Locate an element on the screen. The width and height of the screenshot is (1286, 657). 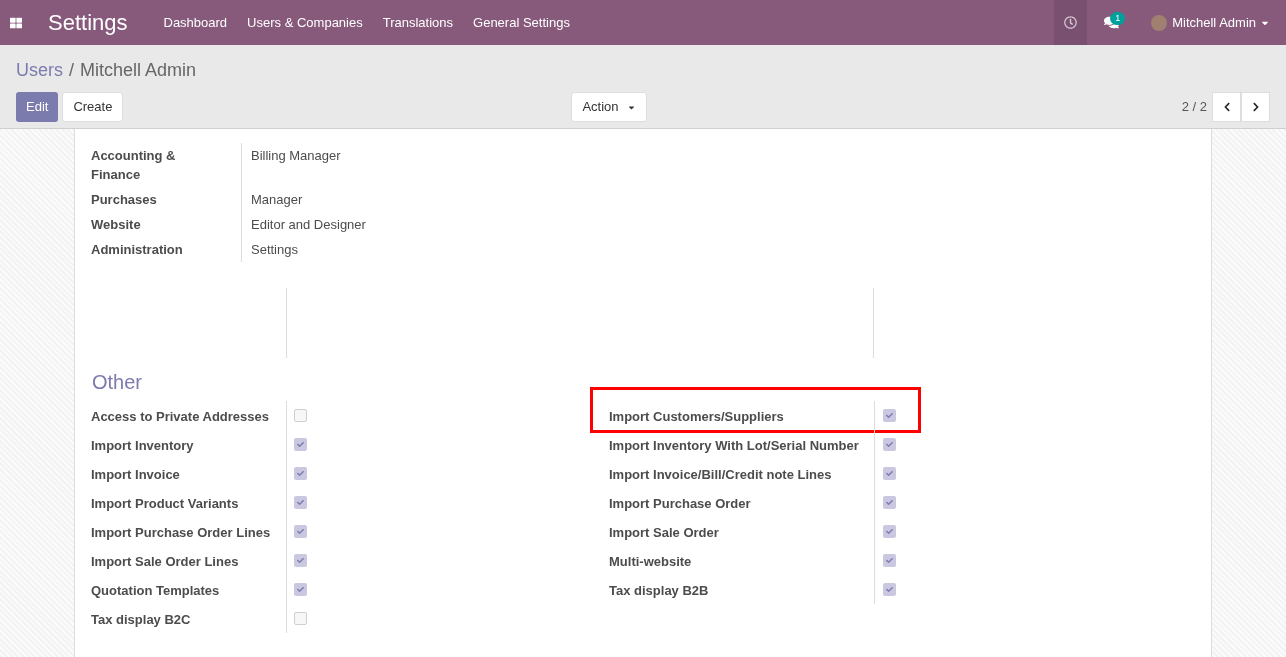
menu-item: Translations is located at coordinates (418, 22).